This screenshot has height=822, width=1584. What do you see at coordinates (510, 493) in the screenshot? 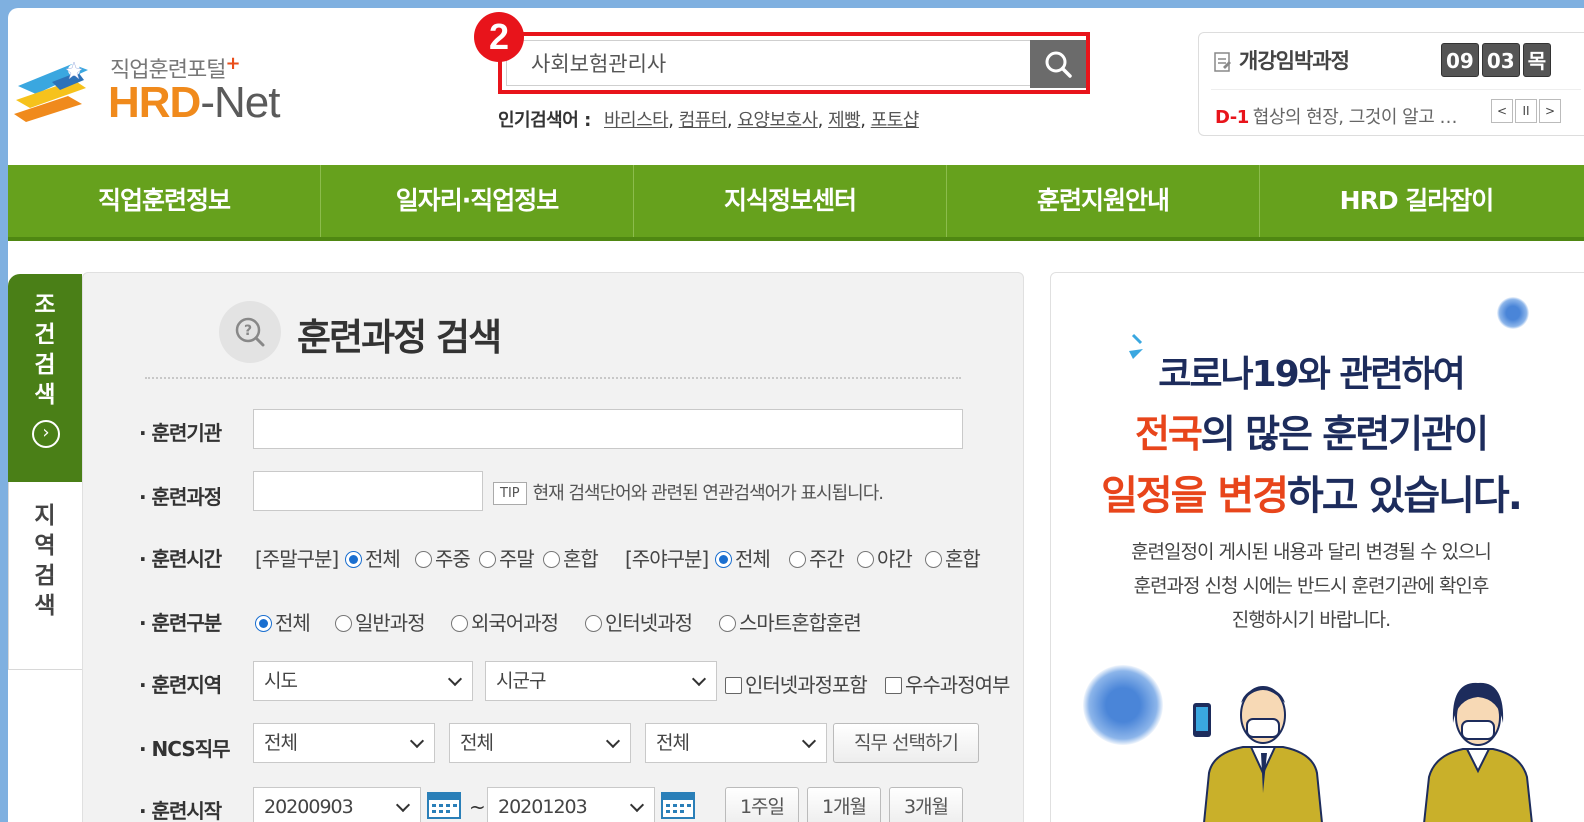
I see `tip-badge: TIP` at bounding box center [510, 493].